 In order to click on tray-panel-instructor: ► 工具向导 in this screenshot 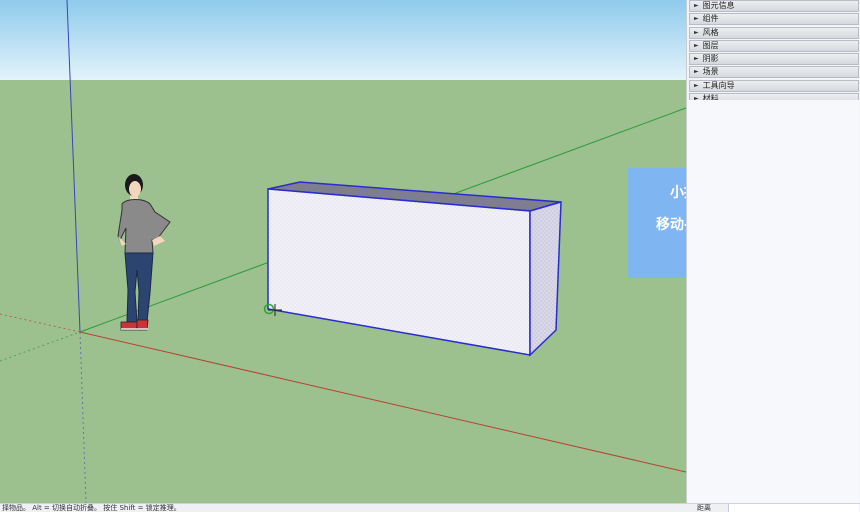, I will do `click(774, 85)`.